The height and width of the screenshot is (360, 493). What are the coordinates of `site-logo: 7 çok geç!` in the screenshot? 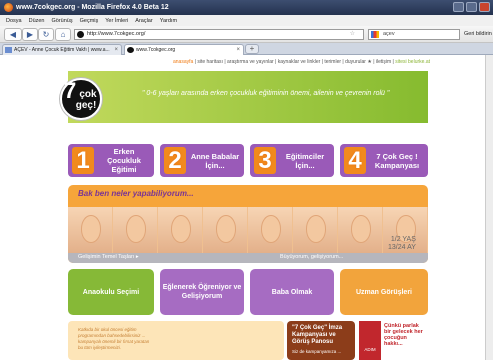 It's located at (81, 99).